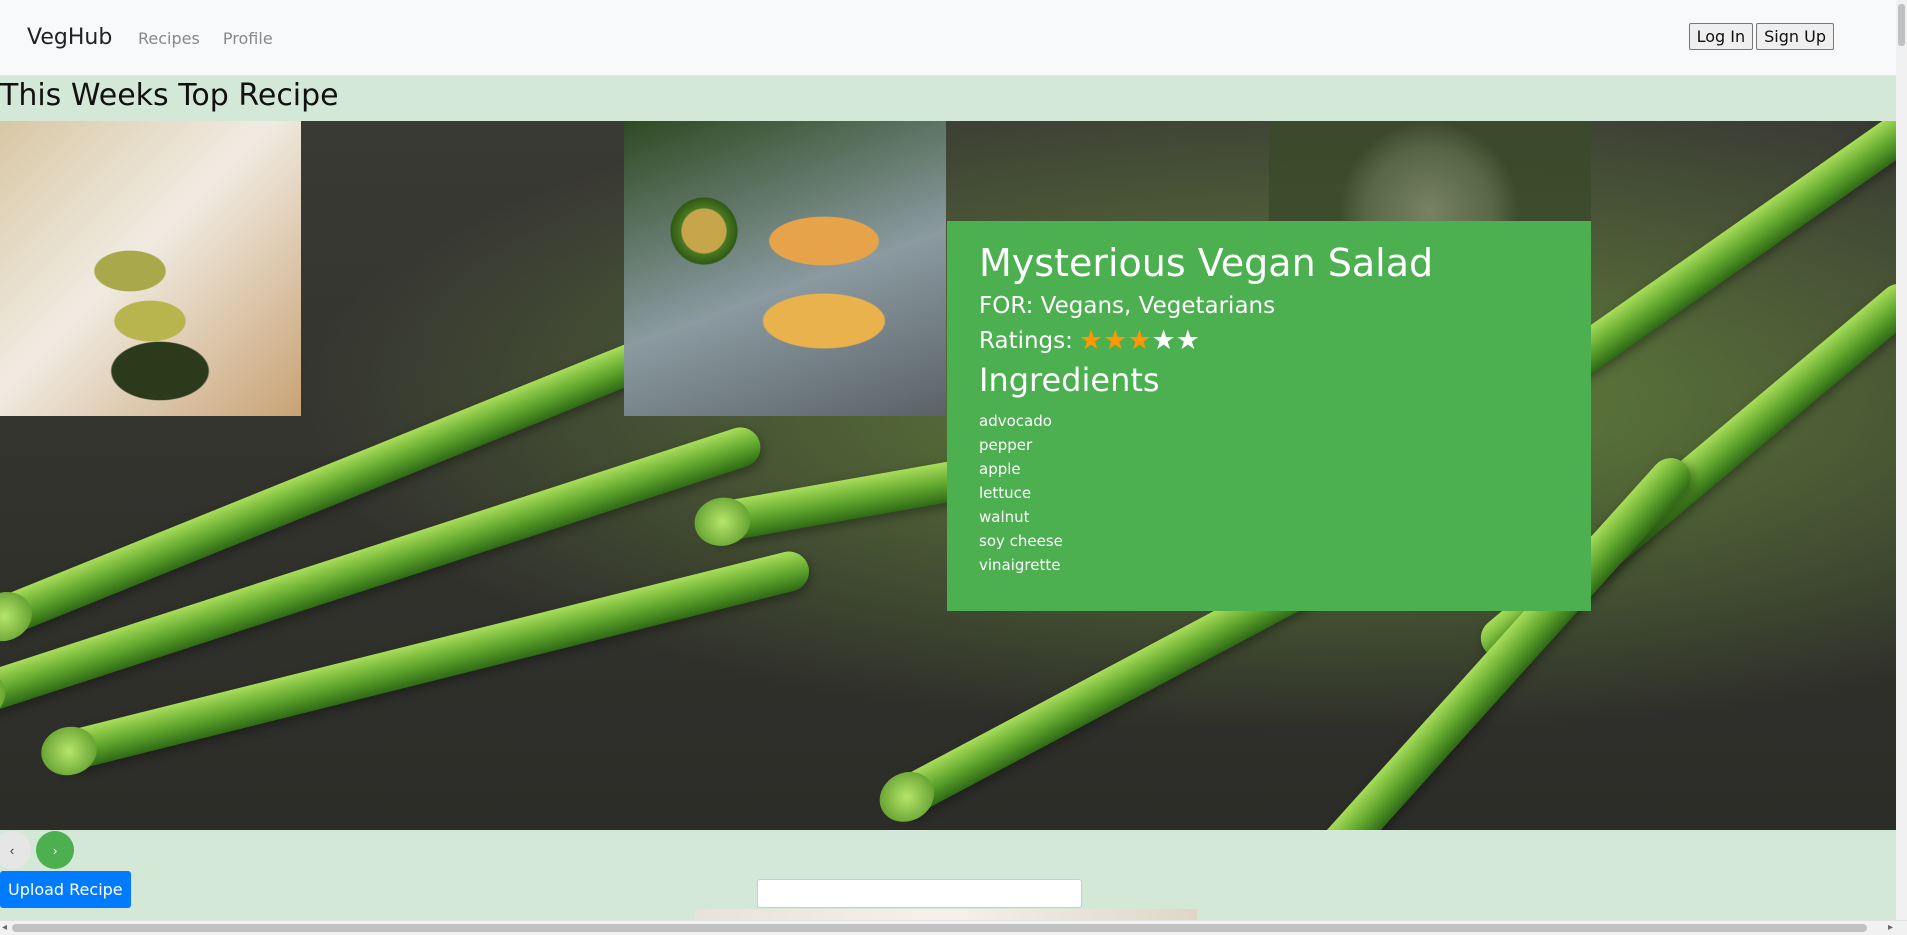  I want to click on recipe-audience: FOR: Vegans, Vegetarians, so click(1127, 306).